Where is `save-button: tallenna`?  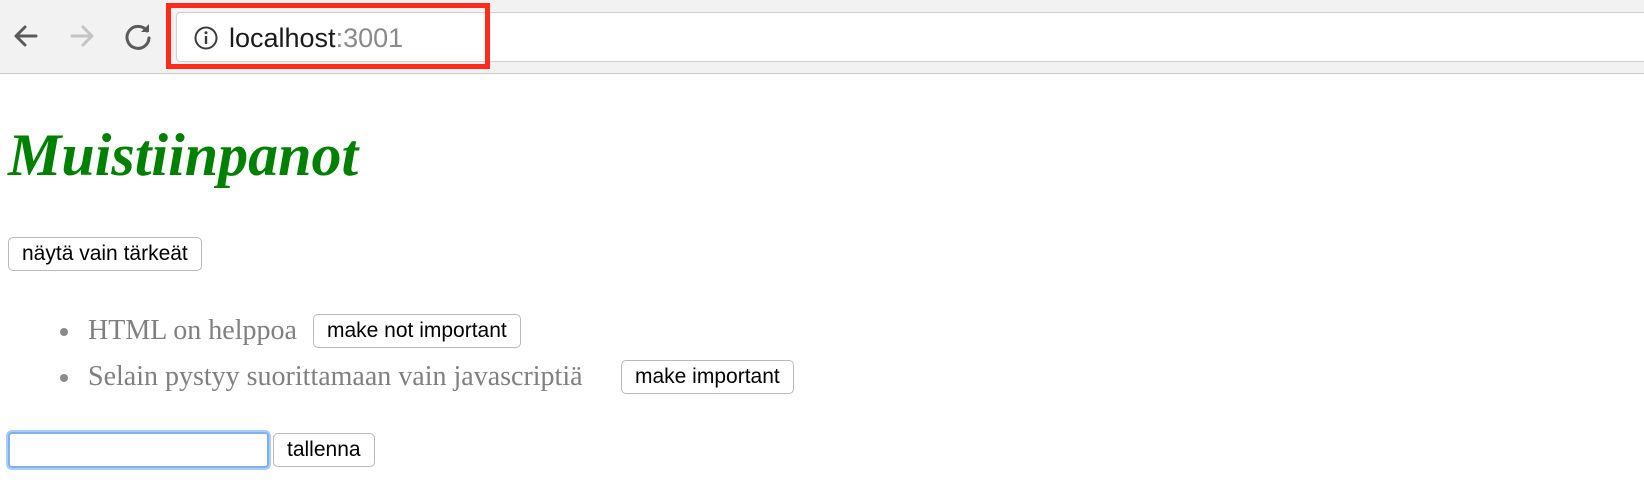
save-button: tallenna is located at coordinates (324, 450).